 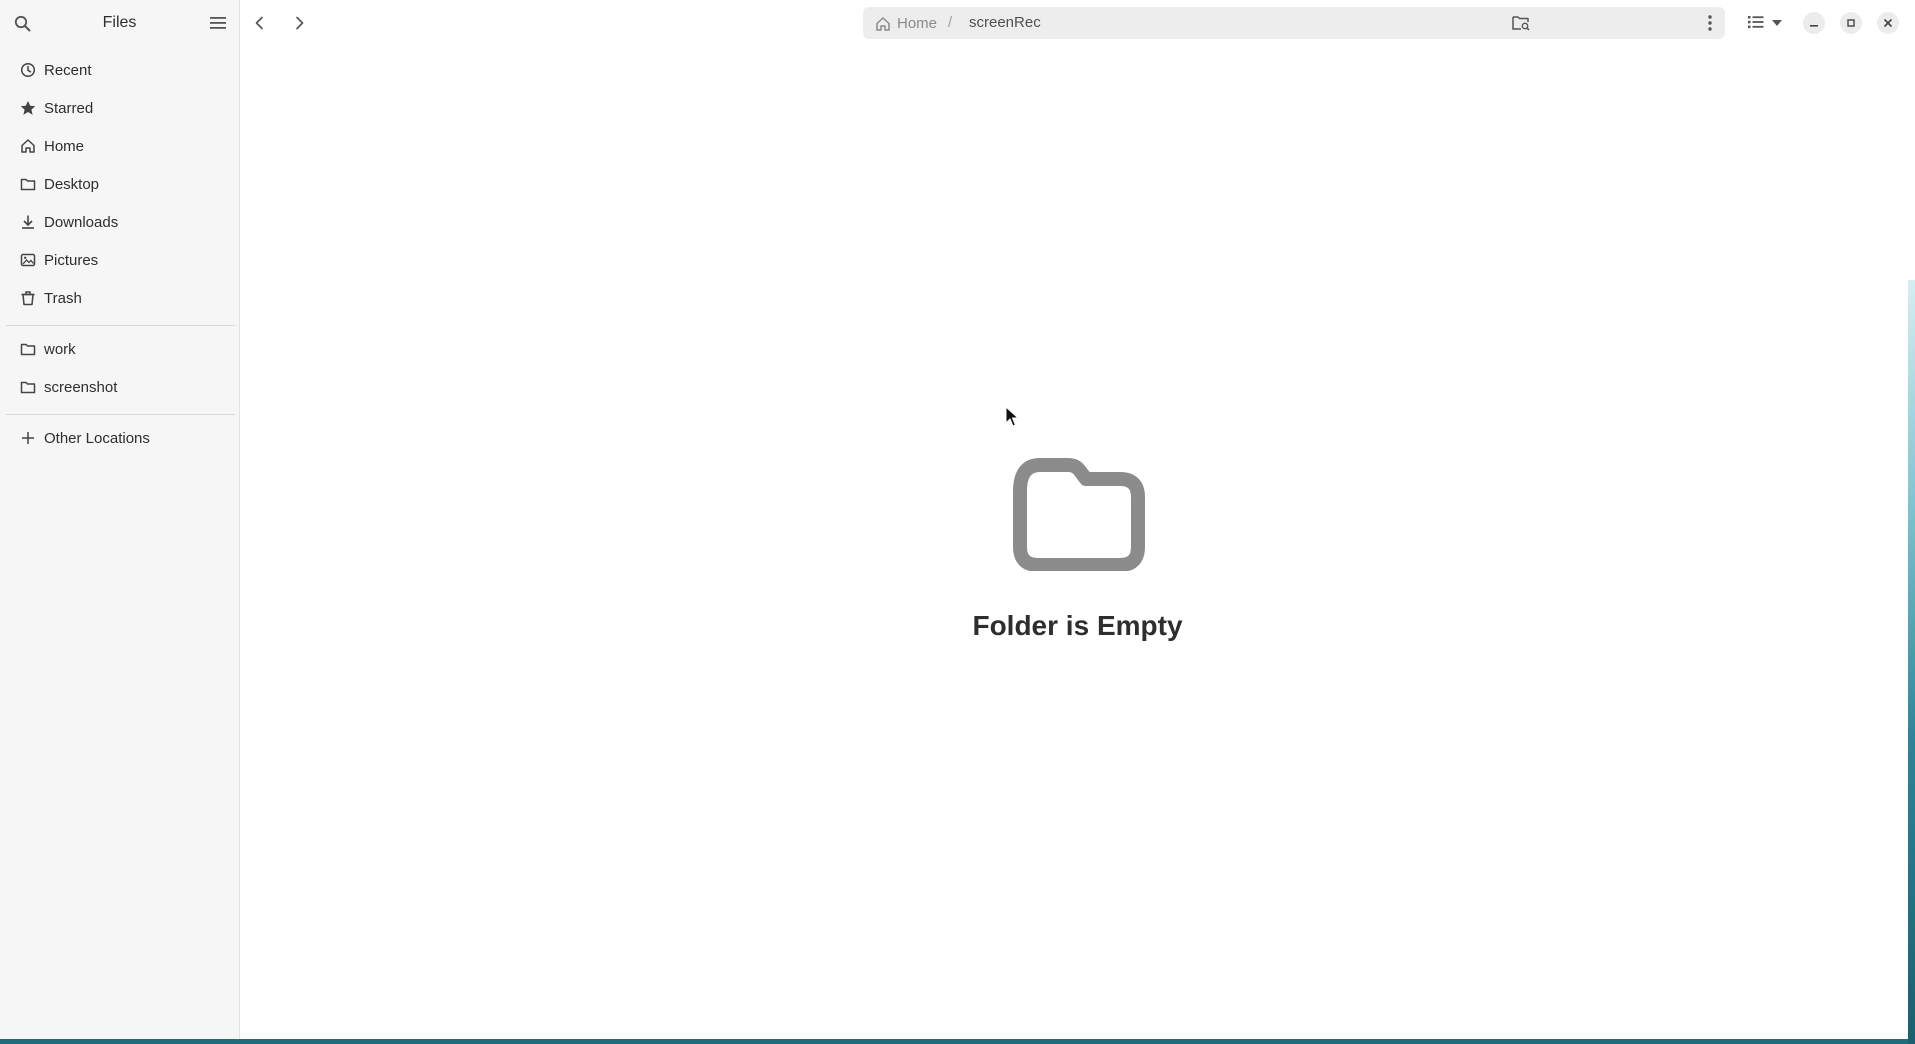 What do you see at coordinates (119, 70) in the screenshot?
I see `sidebar-item-recent: Recent` at bounding box center [119, 70].